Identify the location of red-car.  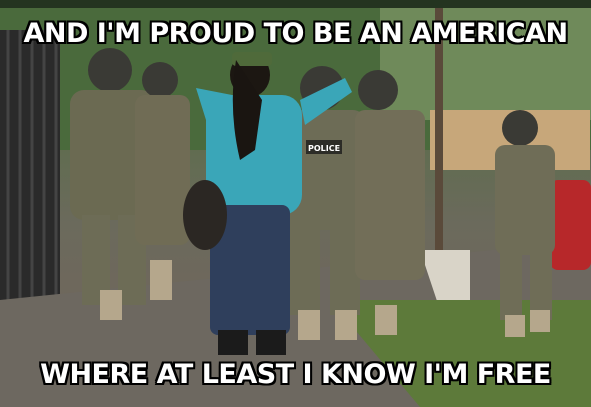
(570, 225).